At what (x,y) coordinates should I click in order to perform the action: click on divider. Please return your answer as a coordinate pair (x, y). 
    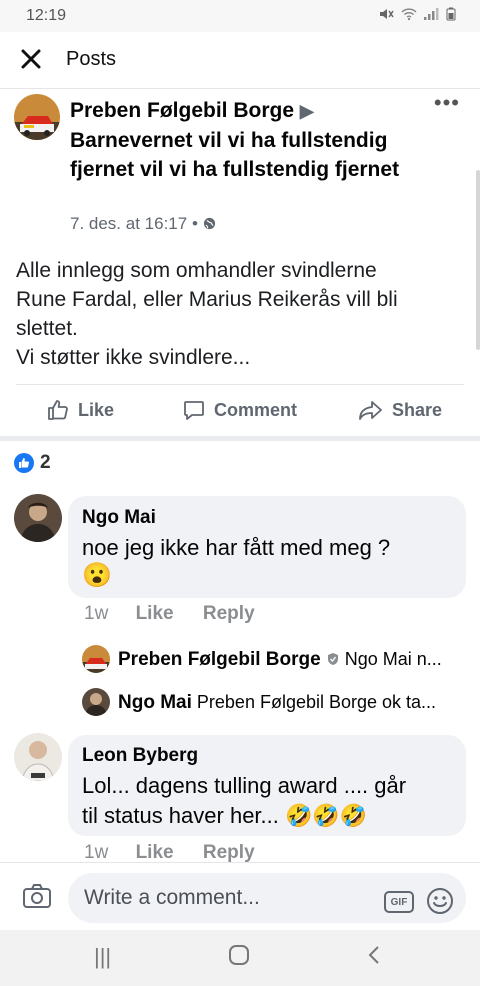
    Looking at the image, I should click on (240, 384).